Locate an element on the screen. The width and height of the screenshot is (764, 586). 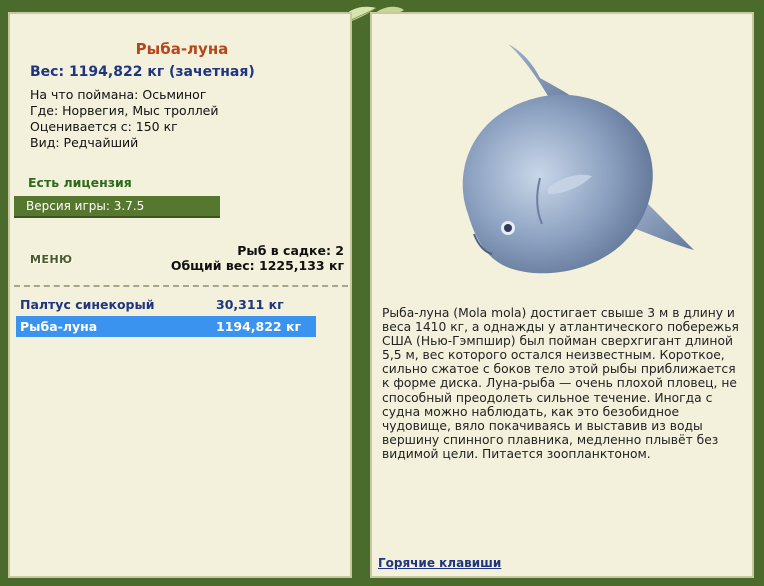
ocean-sunfish-image is located at coordinates (578, 159).